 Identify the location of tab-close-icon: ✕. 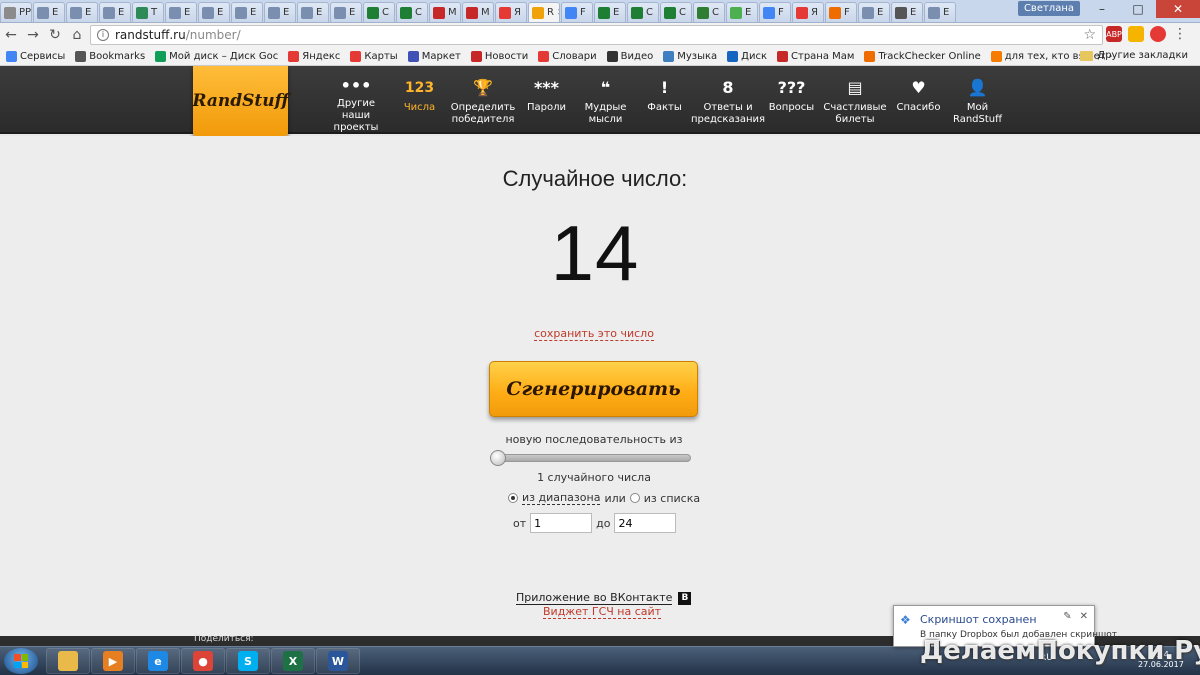
(558, 13).